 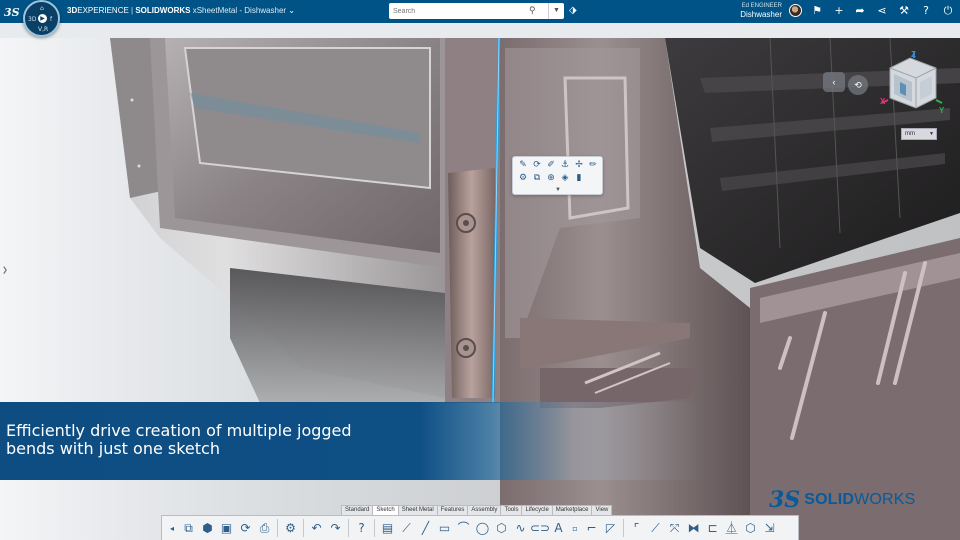 What do you see at coordinates (712, 528) in the screenshot?
I see `pattern-icon: ⊏` at bounding box center [712, 528].